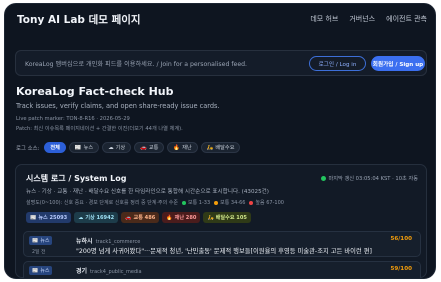 The image size is (441, 282). I want to click on item-score: 59/100, so click(401, 269).